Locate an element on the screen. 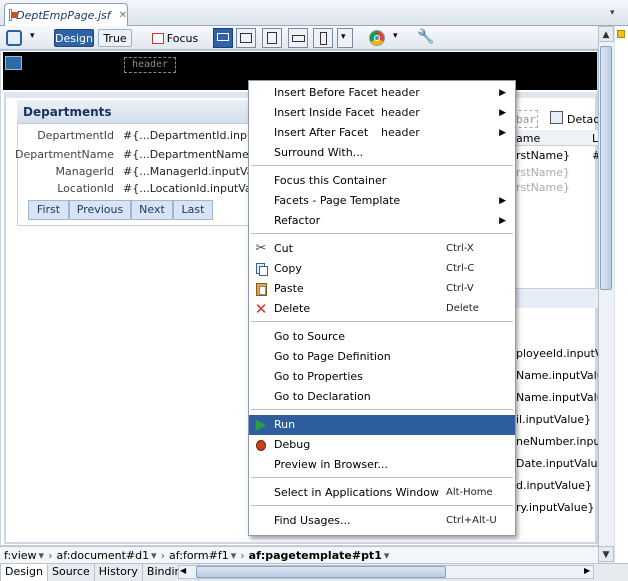 Image resolution: width=628 pixels, height=581 pixels. field-value: #{...DepartmentId.inputValue} is located at coordinates (186, 135).